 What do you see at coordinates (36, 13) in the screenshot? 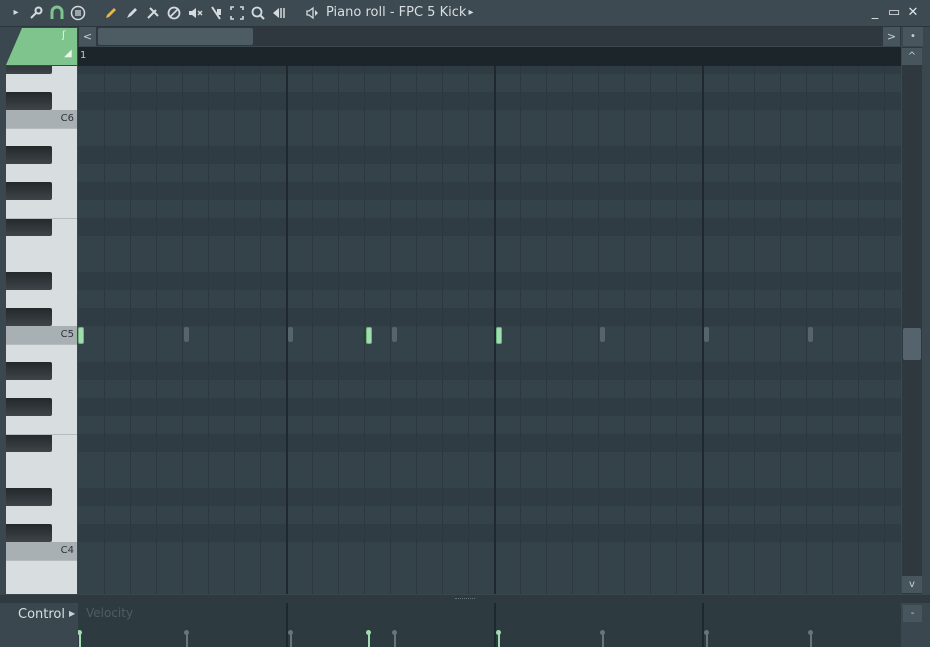
I see `wrench-icon` at bounding box center [36, 13].